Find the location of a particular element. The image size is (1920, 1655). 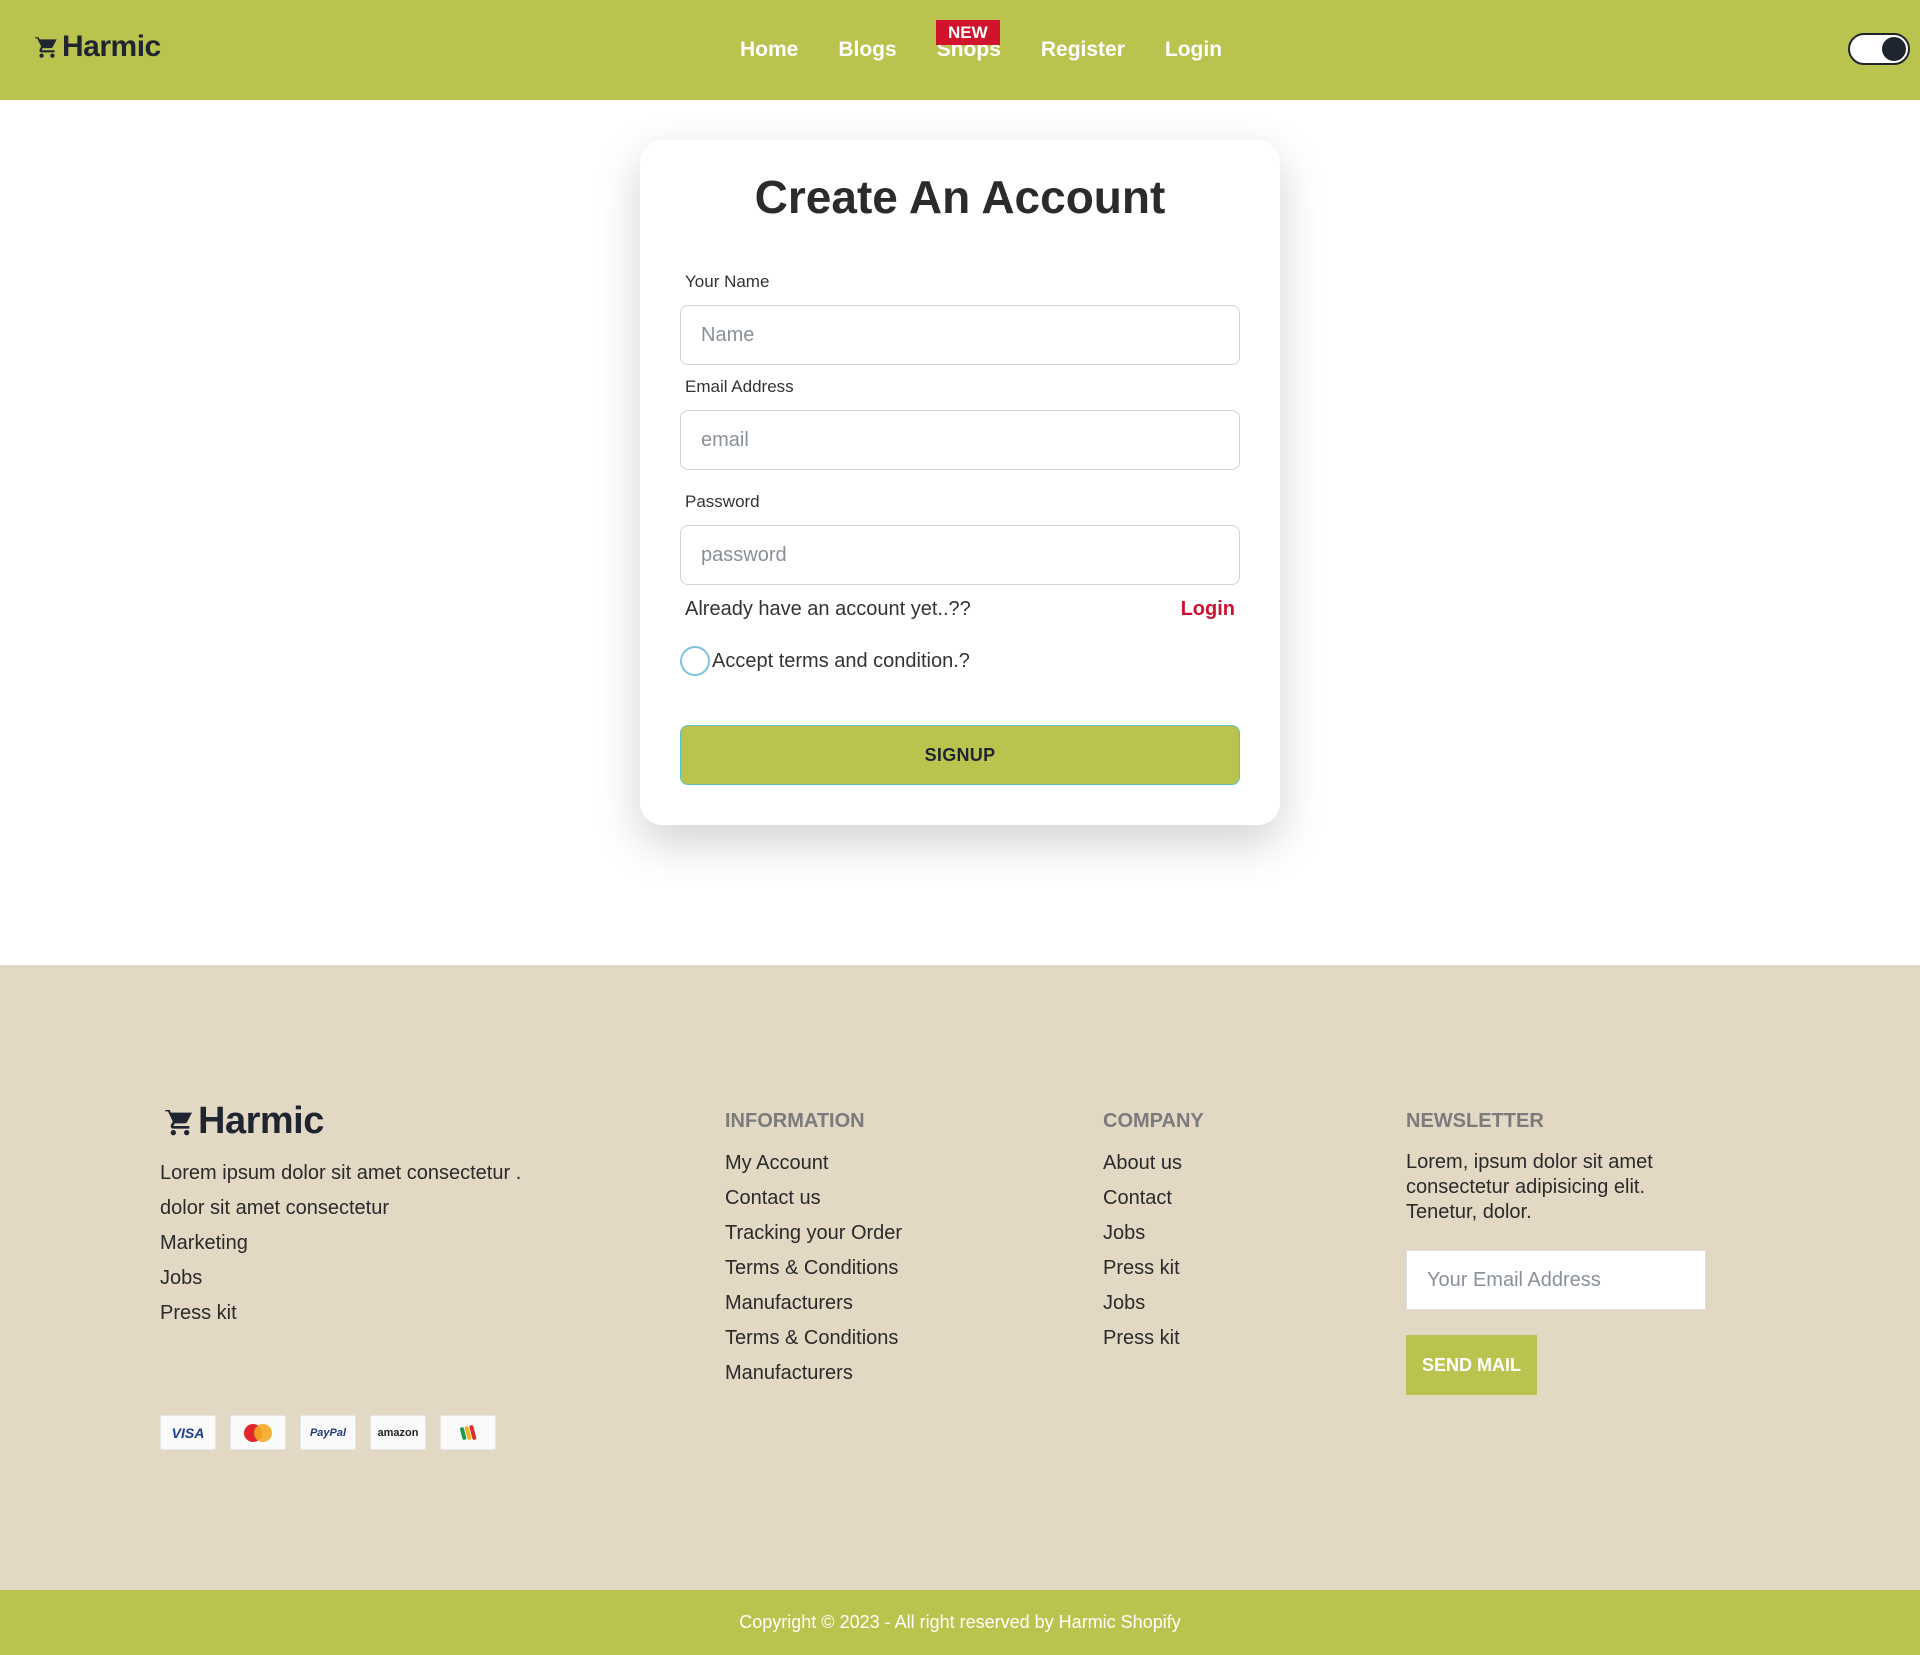

email-label: Email Address is located at coordinates (739, 386).